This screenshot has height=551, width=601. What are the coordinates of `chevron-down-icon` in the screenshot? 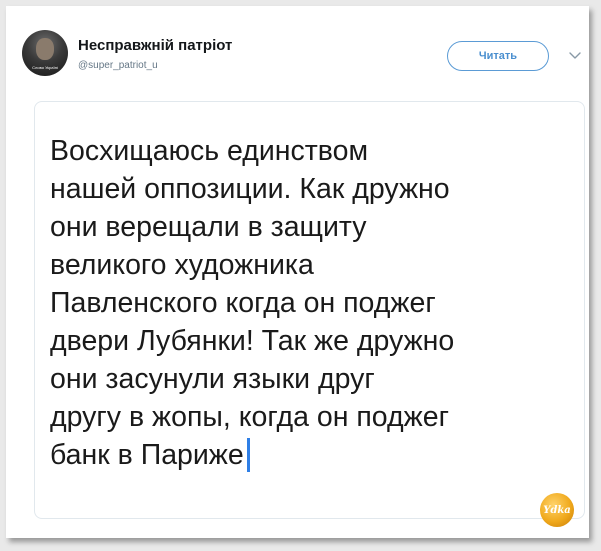 It's located at (575, 56).